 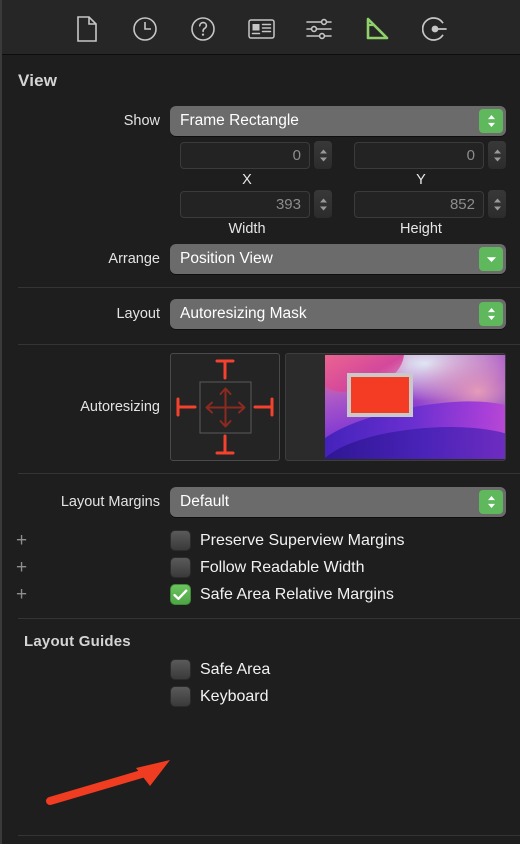 I want to click on sliders-icon, so click(x=319, y=29).